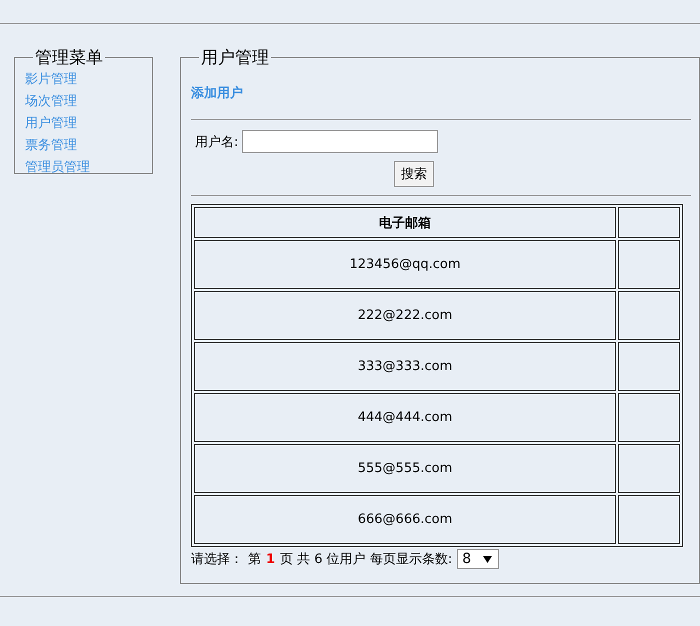 The image size is (700, 626). Describe the element at coordinates (69, 58) in the screenshot. I see `menu-title: 管理菜单` at that location.